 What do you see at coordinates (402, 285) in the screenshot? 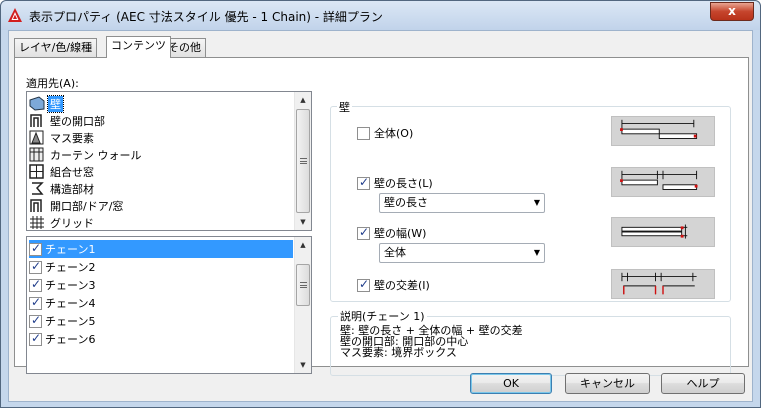
I see `wall-intersection-label: 壁の交差(I)` at bounding box center [402, 285].